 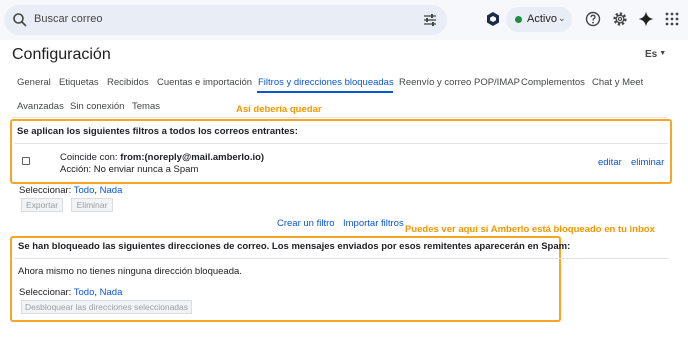 I want to click on filters-select-all-link: Todo, so click(x=84, y=190).